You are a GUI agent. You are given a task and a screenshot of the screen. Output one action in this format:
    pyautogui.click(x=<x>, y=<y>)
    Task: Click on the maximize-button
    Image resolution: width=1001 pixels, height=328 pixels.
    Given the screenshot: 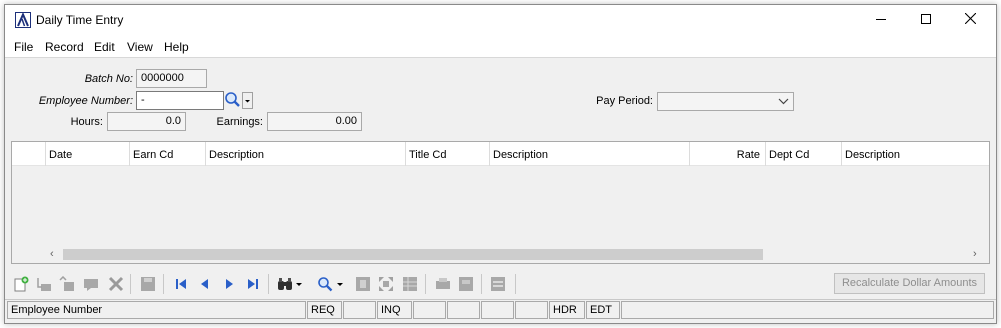 What is the action you would take?
    pyautogui.click(x=925, y=20)
    